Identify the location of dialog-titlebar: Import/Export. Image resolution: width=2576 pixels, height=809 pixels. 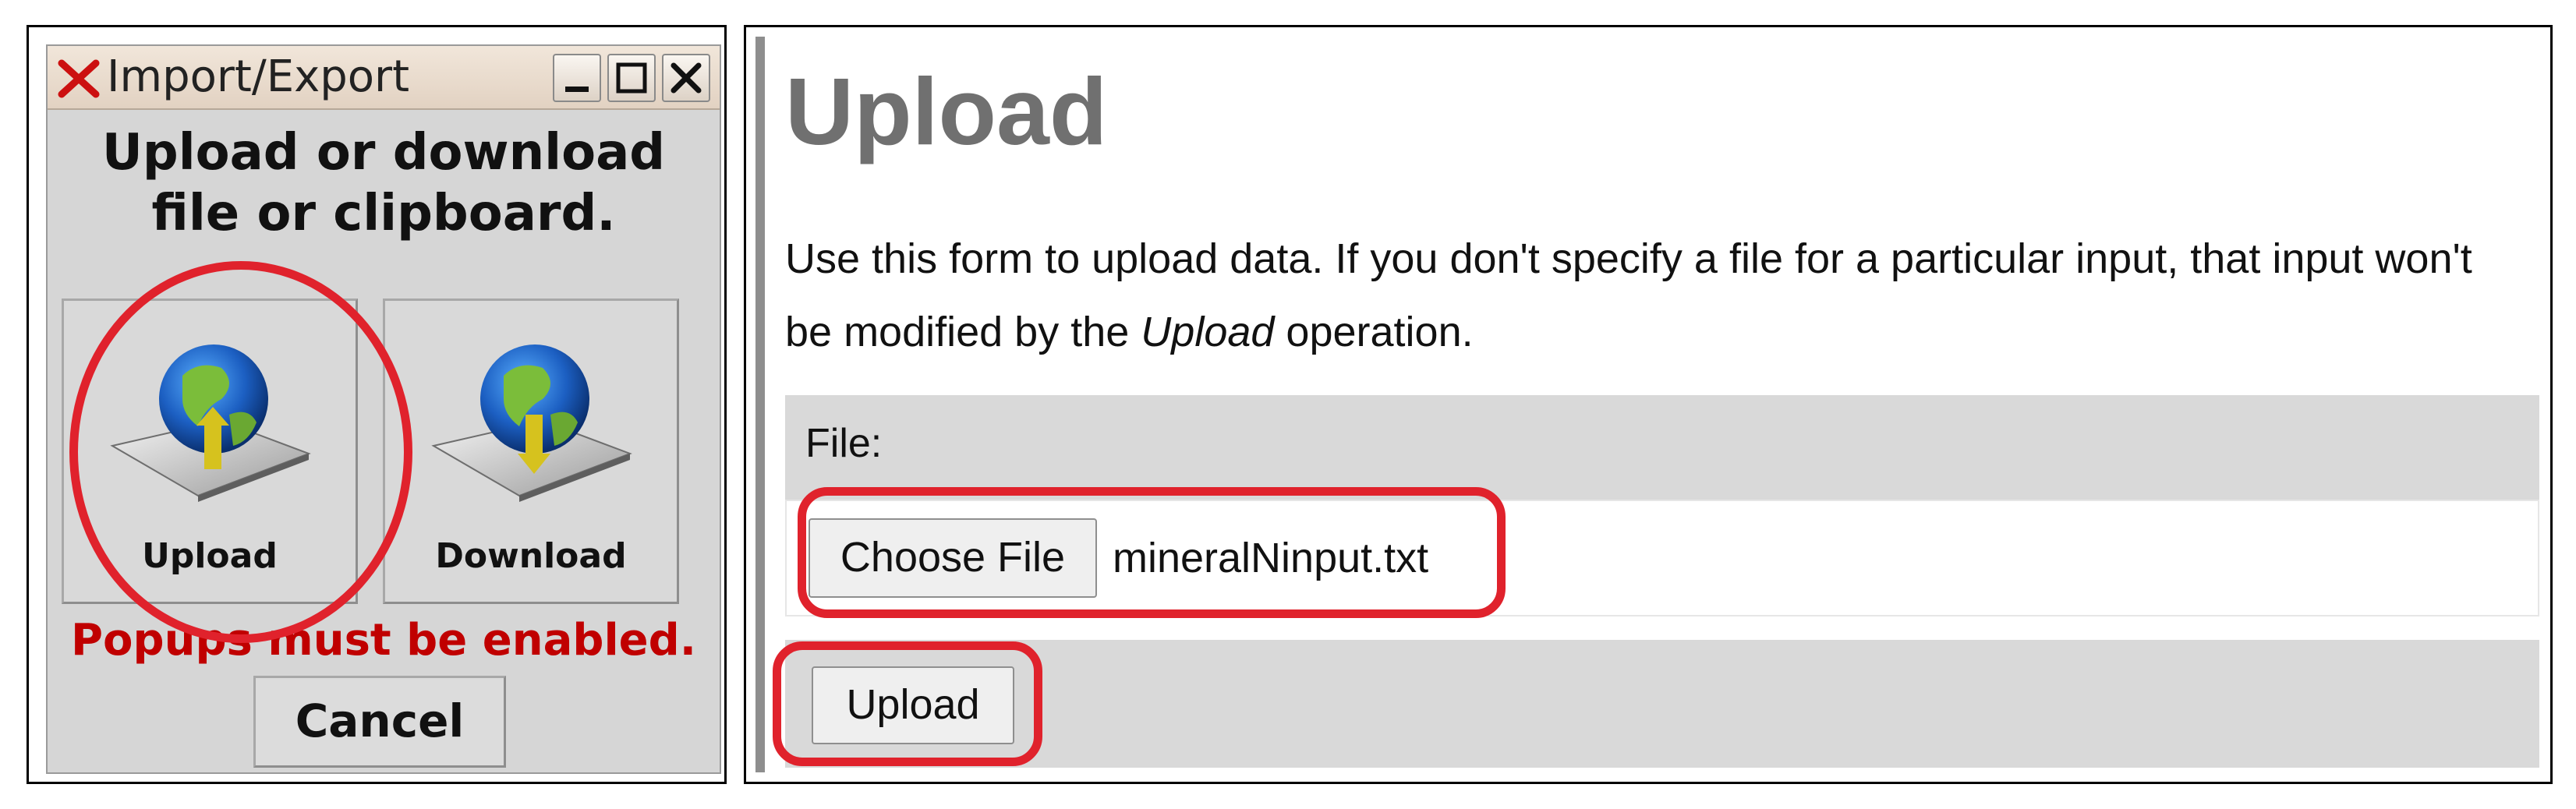
(384, 78).